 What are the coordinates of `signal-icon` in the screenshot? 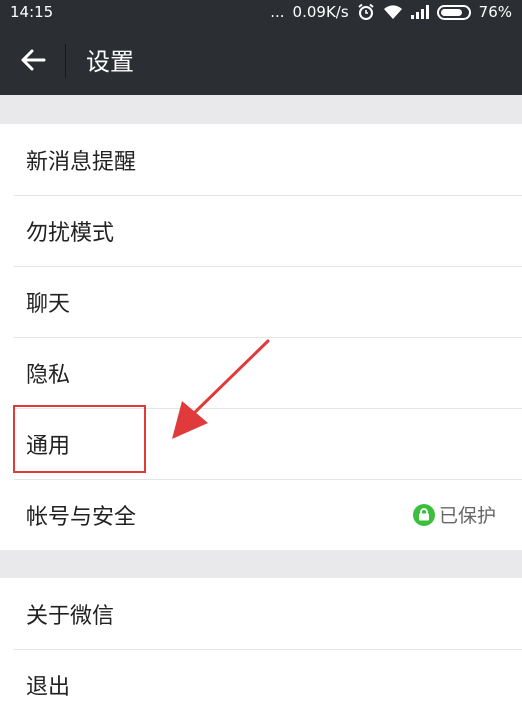 It's located at (419, 12).